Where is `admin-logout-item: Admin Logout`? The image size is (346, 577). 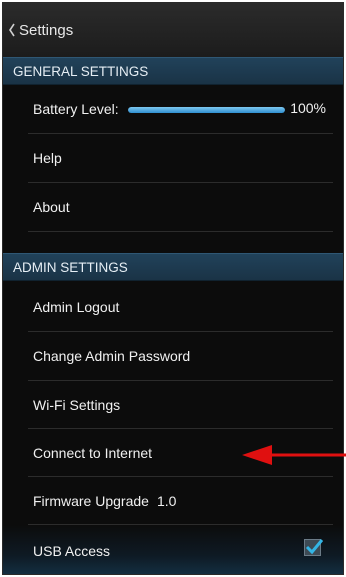
admin-logout-item: Admin Logout is located at coordinates (173, 307).